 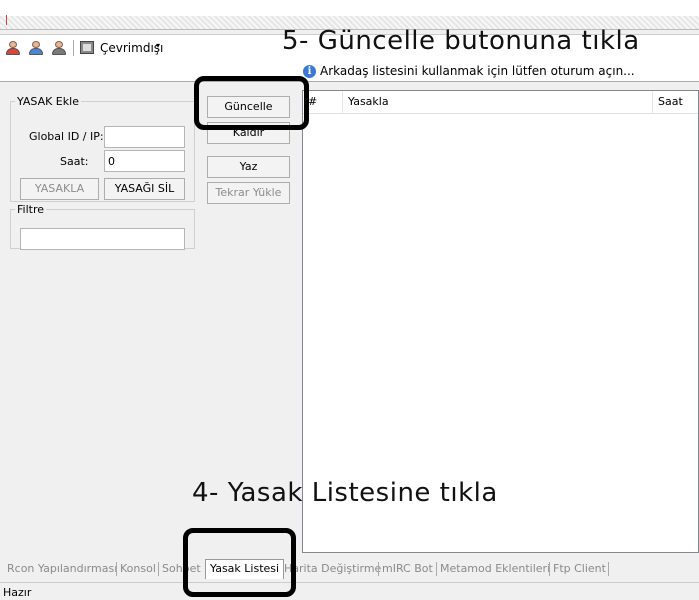 I want to click on toolbar-separator, so click(x=73, y=48).